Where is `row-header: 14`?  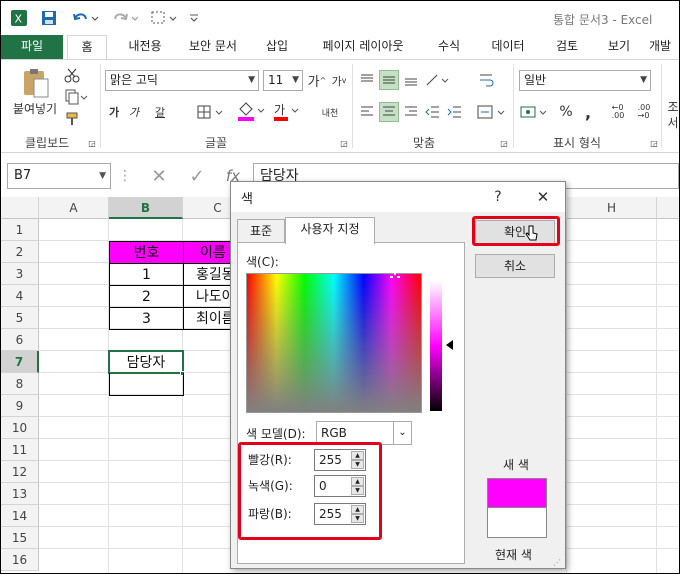 row-header: 14 is located at coordinates (20, 516).